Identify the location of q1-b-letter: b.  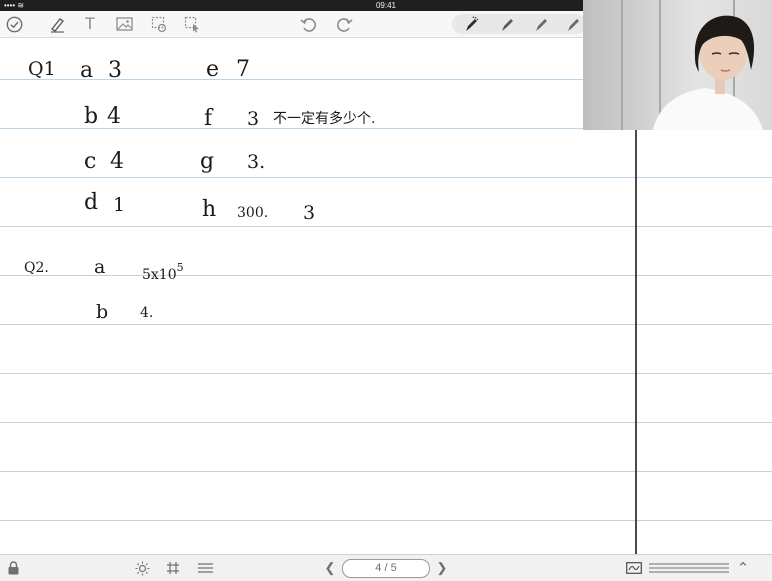
(91, 116).